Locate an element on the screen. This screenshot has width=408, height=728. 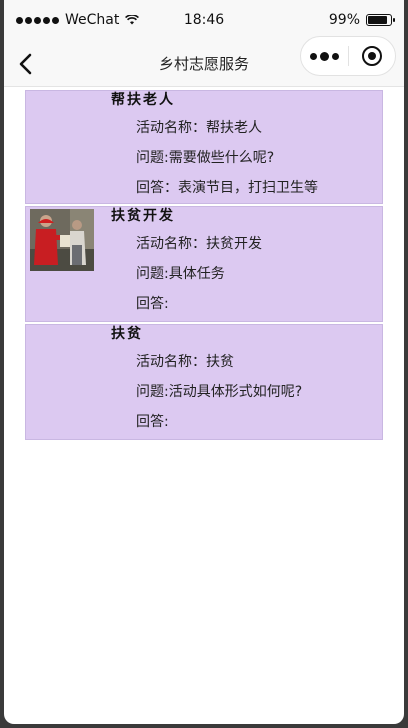
activity-name: 活动名称：扶贫 is located at coordinates (185, 362).